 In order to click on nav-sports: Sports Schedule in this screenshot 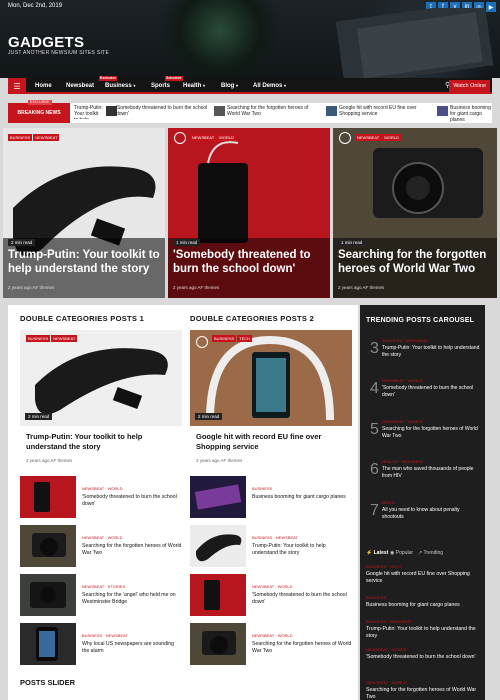, I will do `click(167, 85)`.